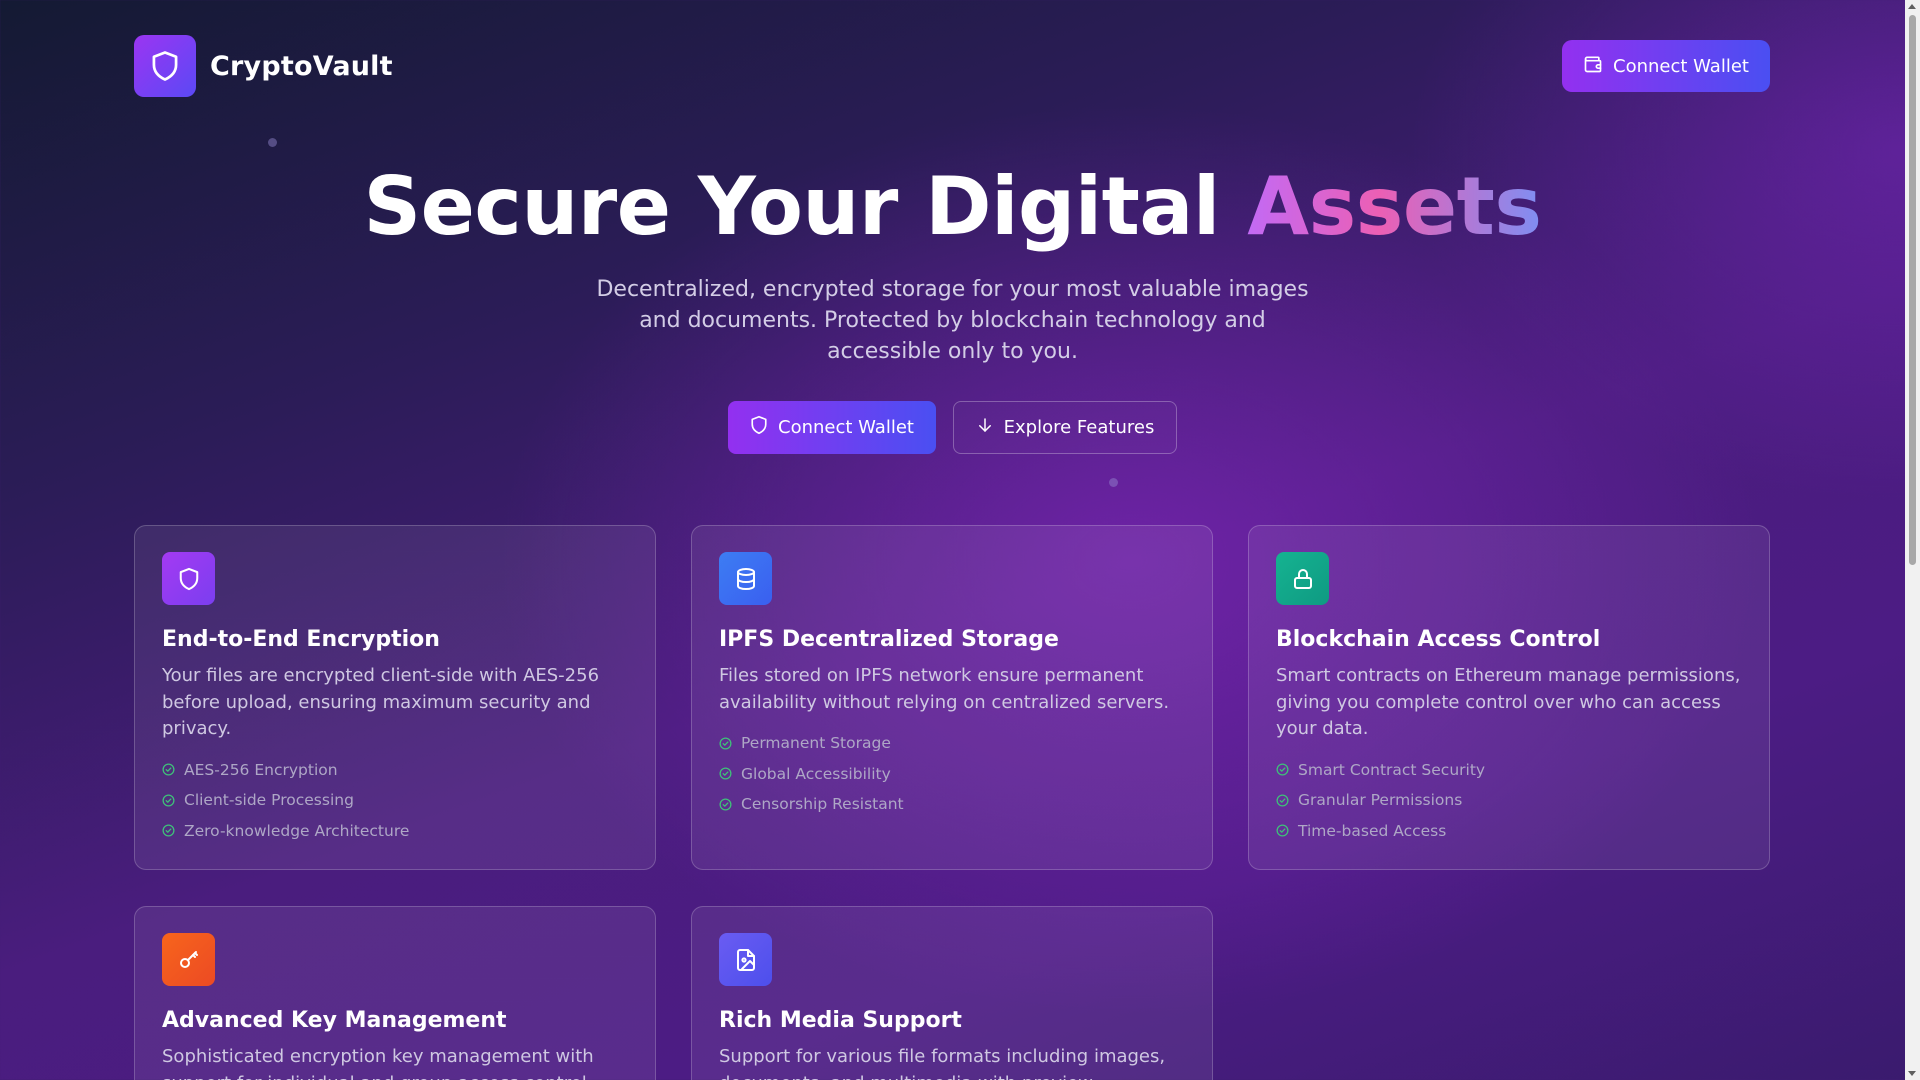 Image resolution: width=1920 pixels, height=1080 pixels. Describe the element at coordinates (1509, 770) in the screenshot. I see `feature-item: Smart Contract Security` at that location.